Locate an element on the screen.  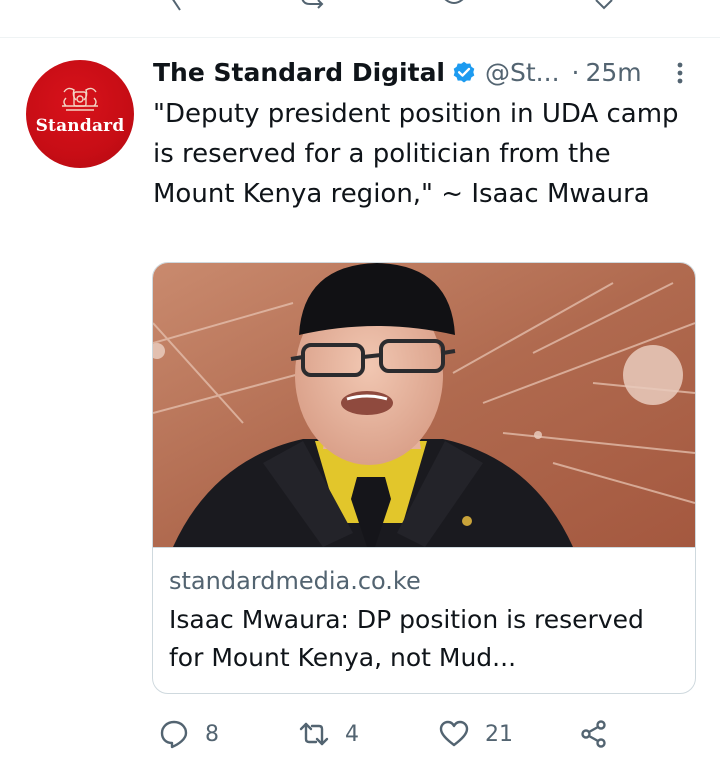
share-icon is located at coordinates (593, 734).